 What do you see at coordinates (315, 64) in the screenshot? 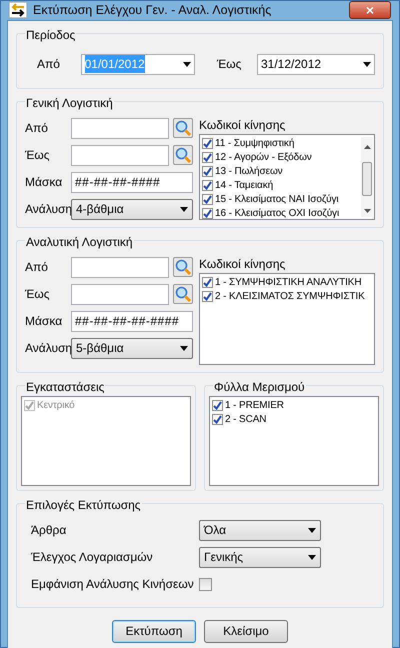
I see `date-field: 31/12/2012` at bounding box center [315, 64].